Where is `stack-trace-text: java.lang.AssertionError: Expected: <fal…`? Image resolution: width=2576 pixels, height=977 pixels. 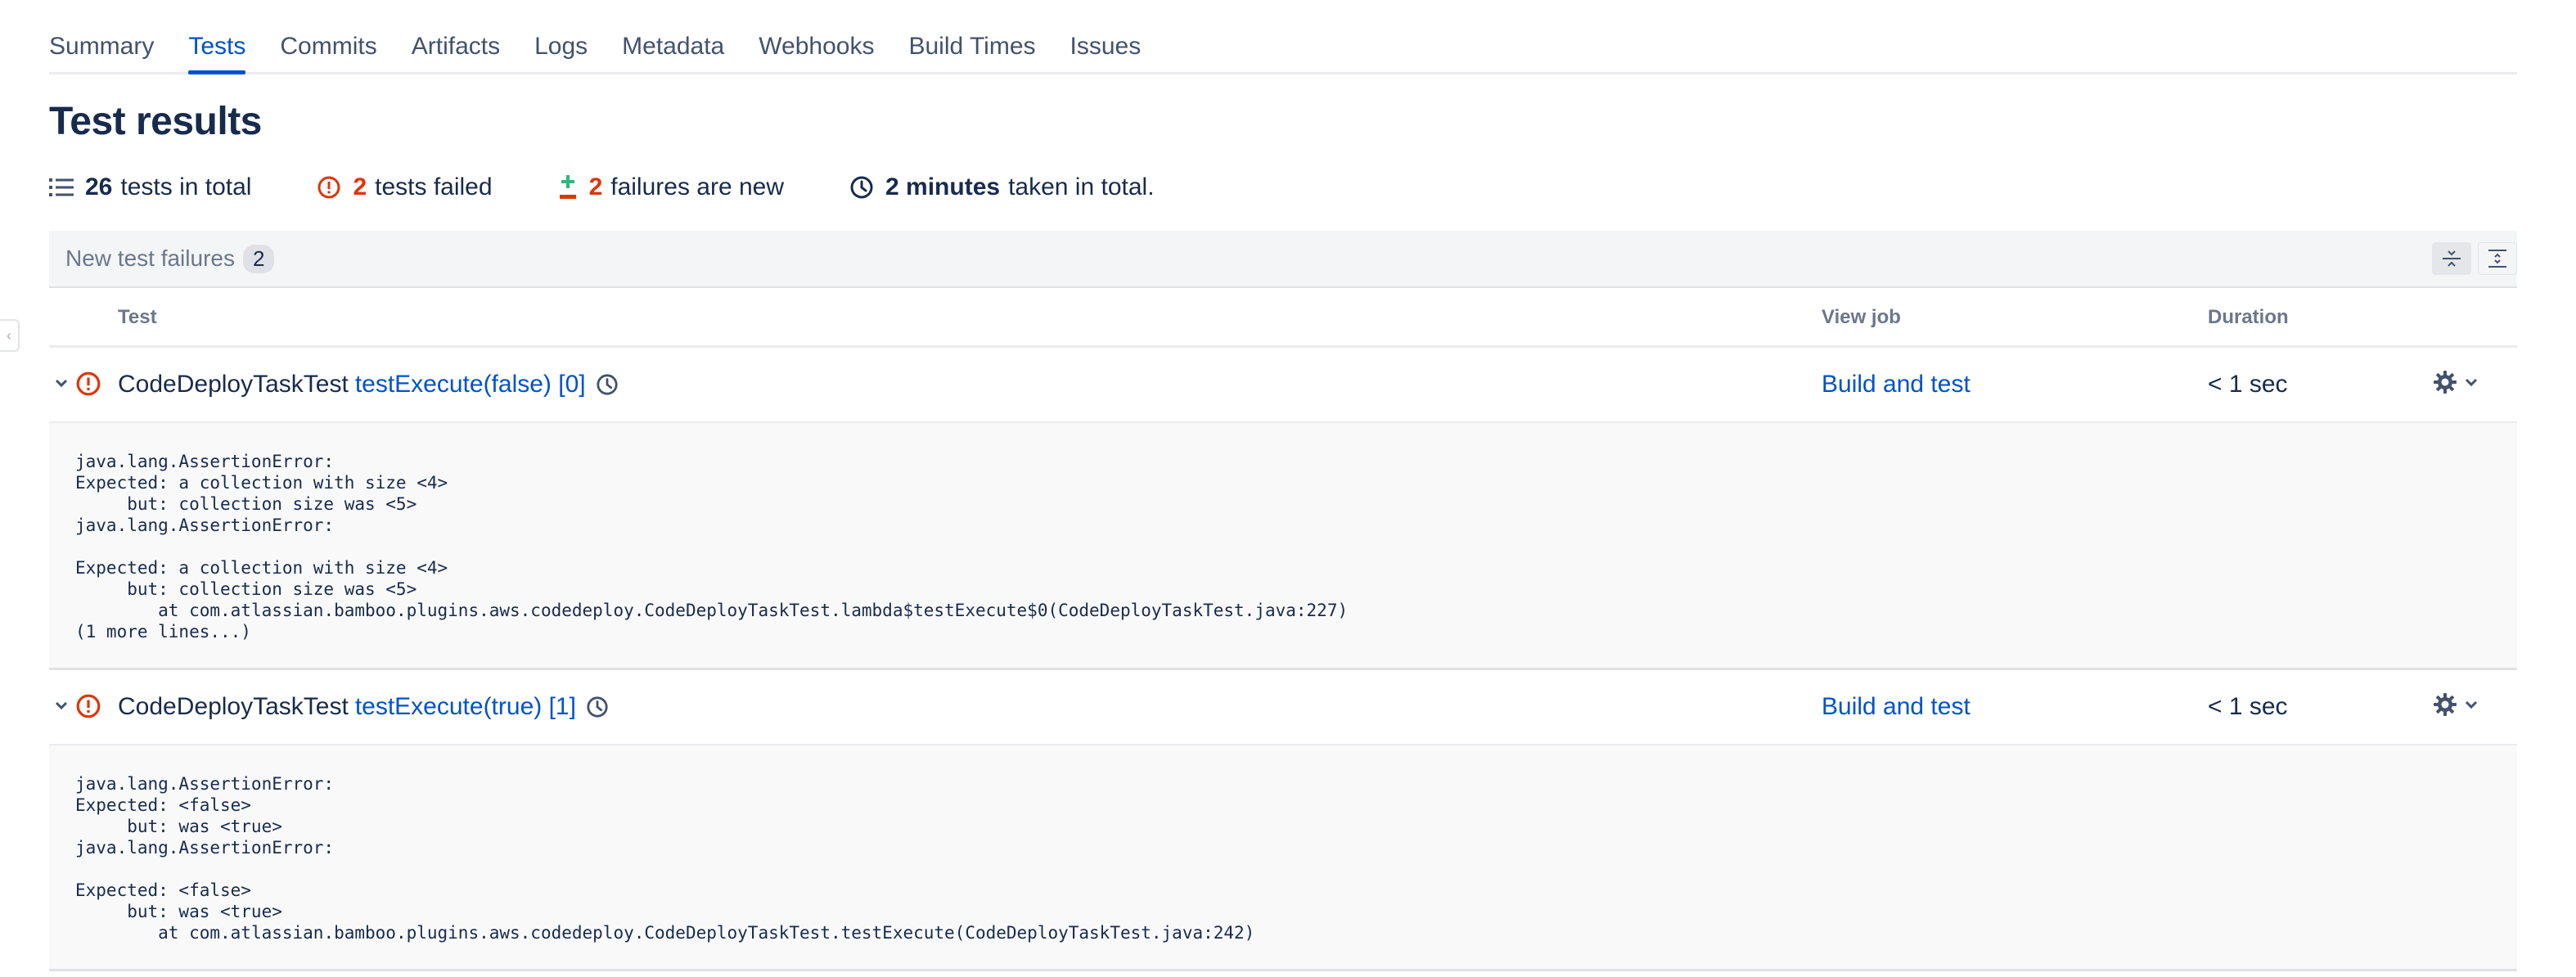
stack-trace-text: java.lang.AssertionError: Expected: <fal… is located at coordinates (665, 859).